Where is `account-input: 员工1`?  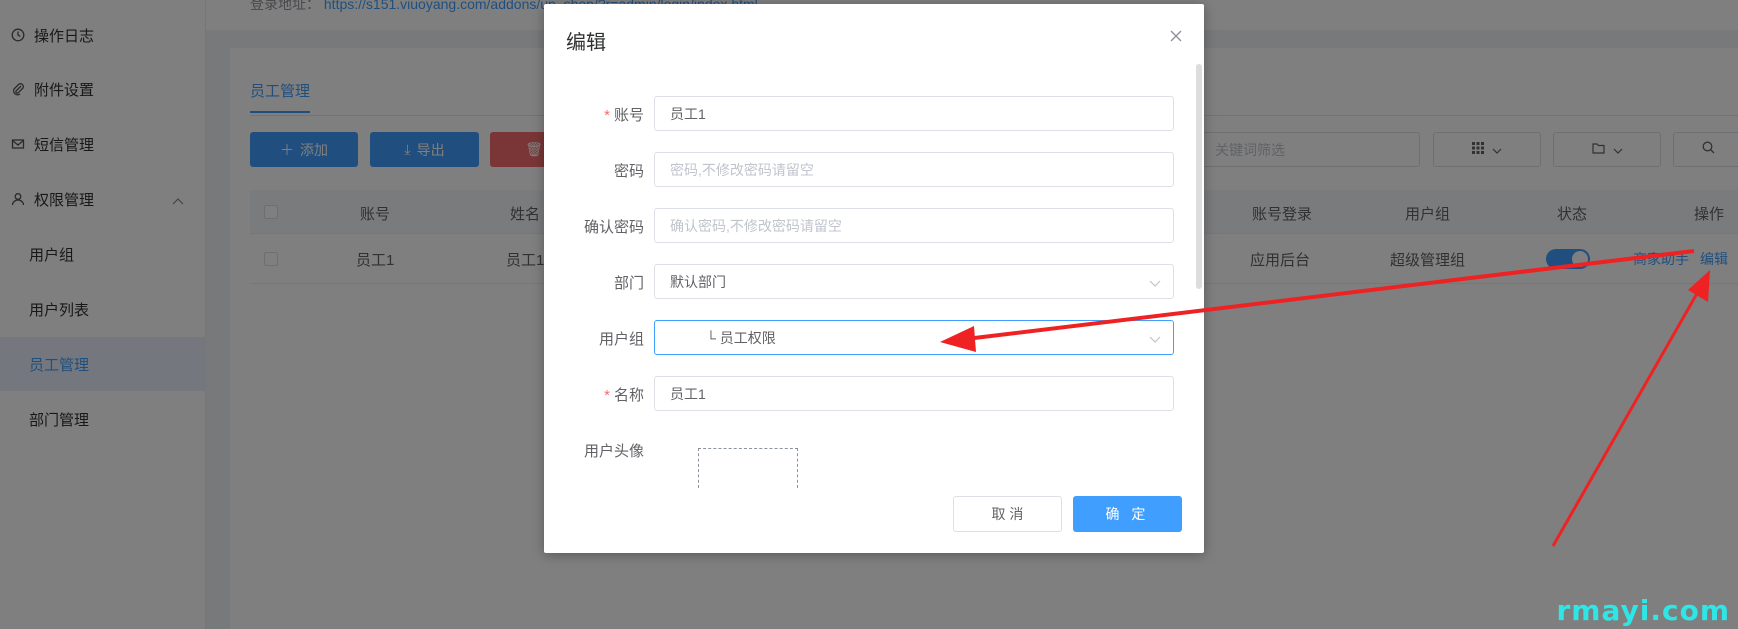 account-input: 员工1 is located at coordinates (914, 113).